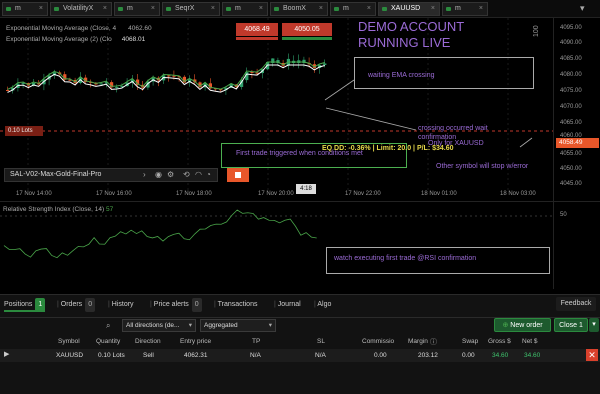 The image size is (600, 394). Describe the element at coordinates (571, 169) in the screenshot. I see `y-tick: 4050.00` at that location.